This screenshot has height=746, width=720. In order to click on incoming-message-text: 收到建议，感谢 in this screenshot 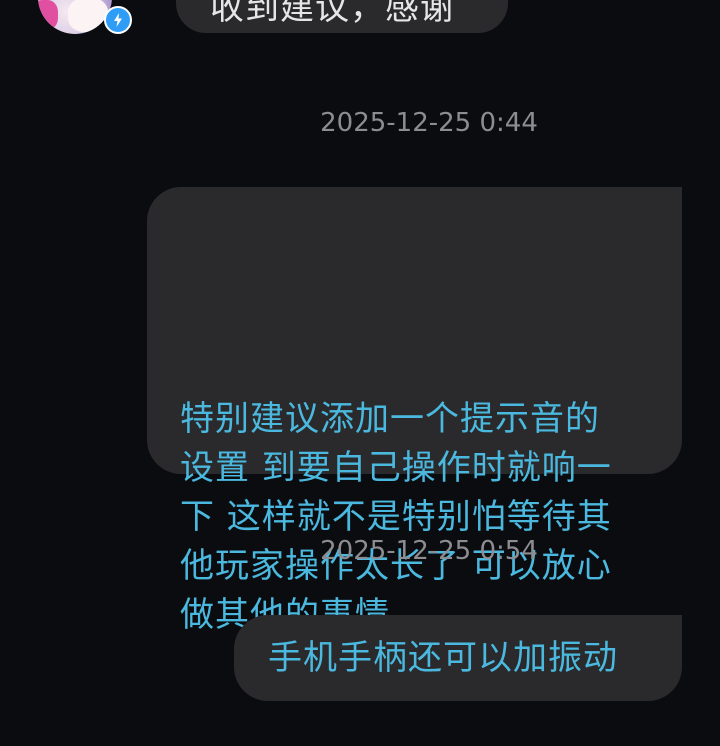, I will do `click(332, 14)`.